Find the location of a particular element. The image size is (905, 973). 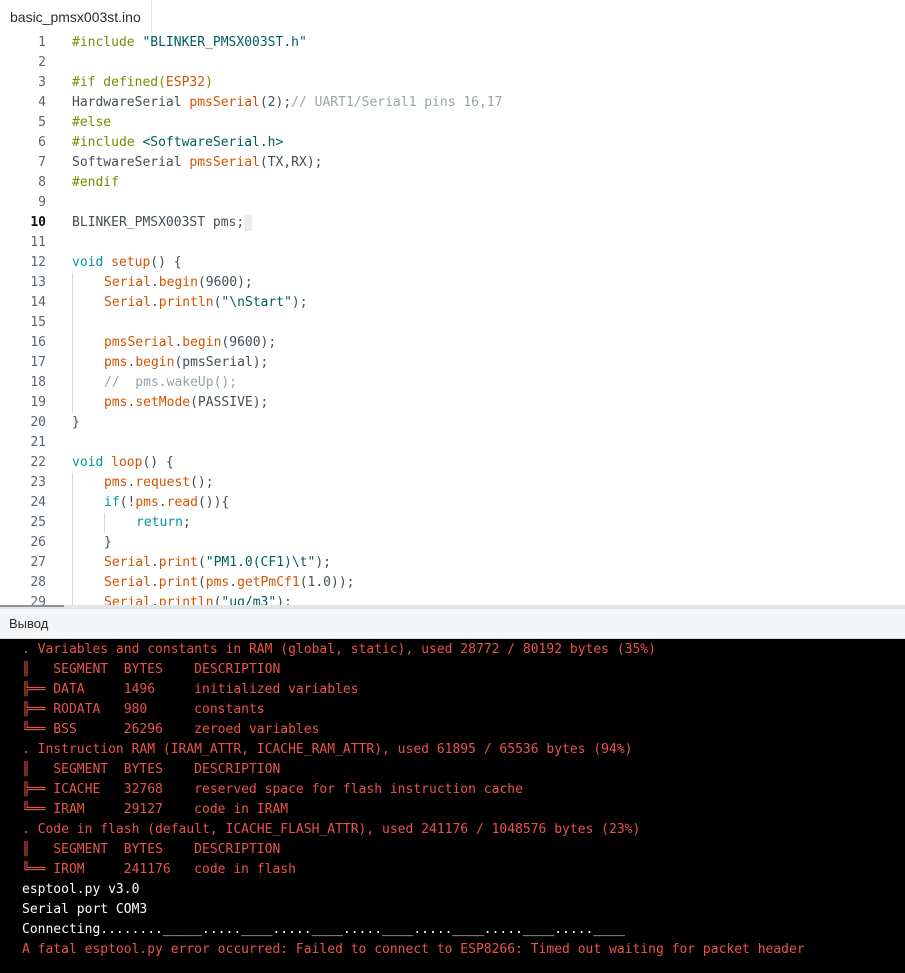

code-text: if(!pms.read()){ is located at coordinates (166, 503).